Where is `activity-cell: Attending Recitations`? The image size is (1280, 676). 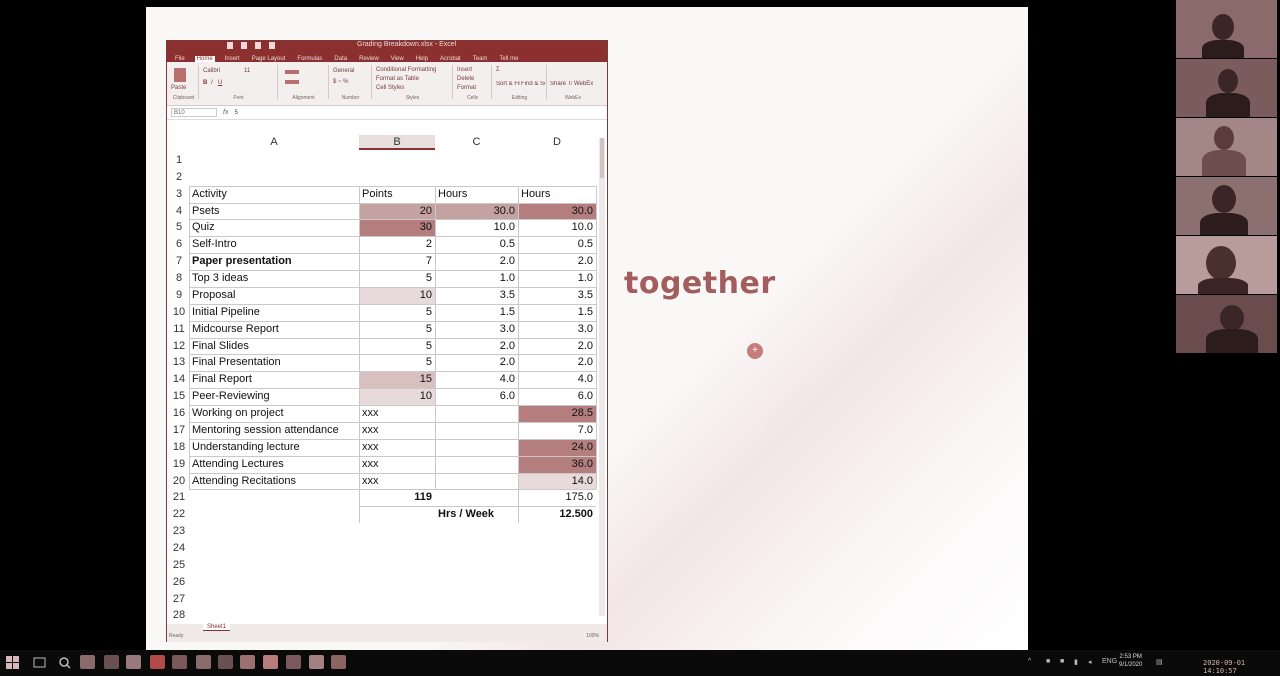
activity-cell: Attending Recitations is located at coordinates (274, 481).